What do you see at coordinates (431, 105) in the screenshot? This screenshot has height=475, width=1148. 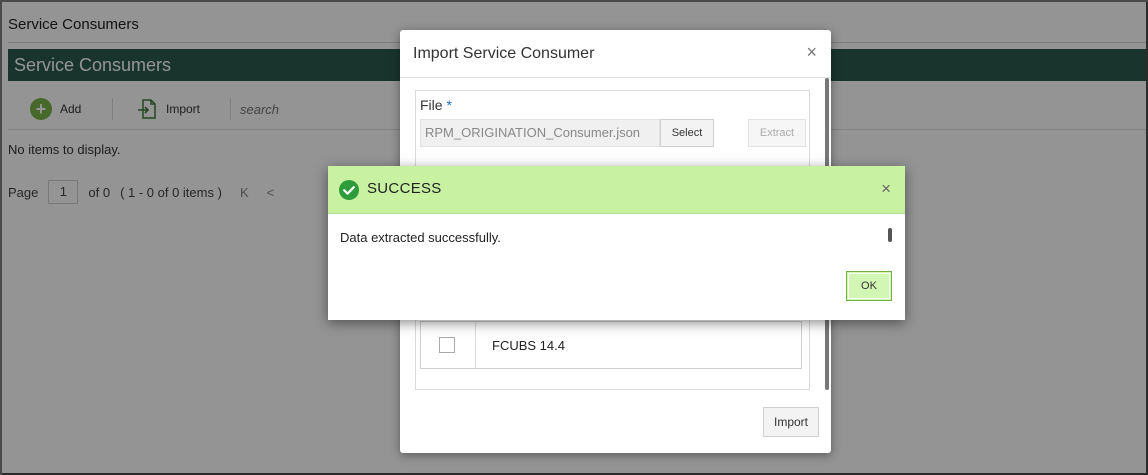 I see `file-label-text: File` at bounding box center [431, 105].